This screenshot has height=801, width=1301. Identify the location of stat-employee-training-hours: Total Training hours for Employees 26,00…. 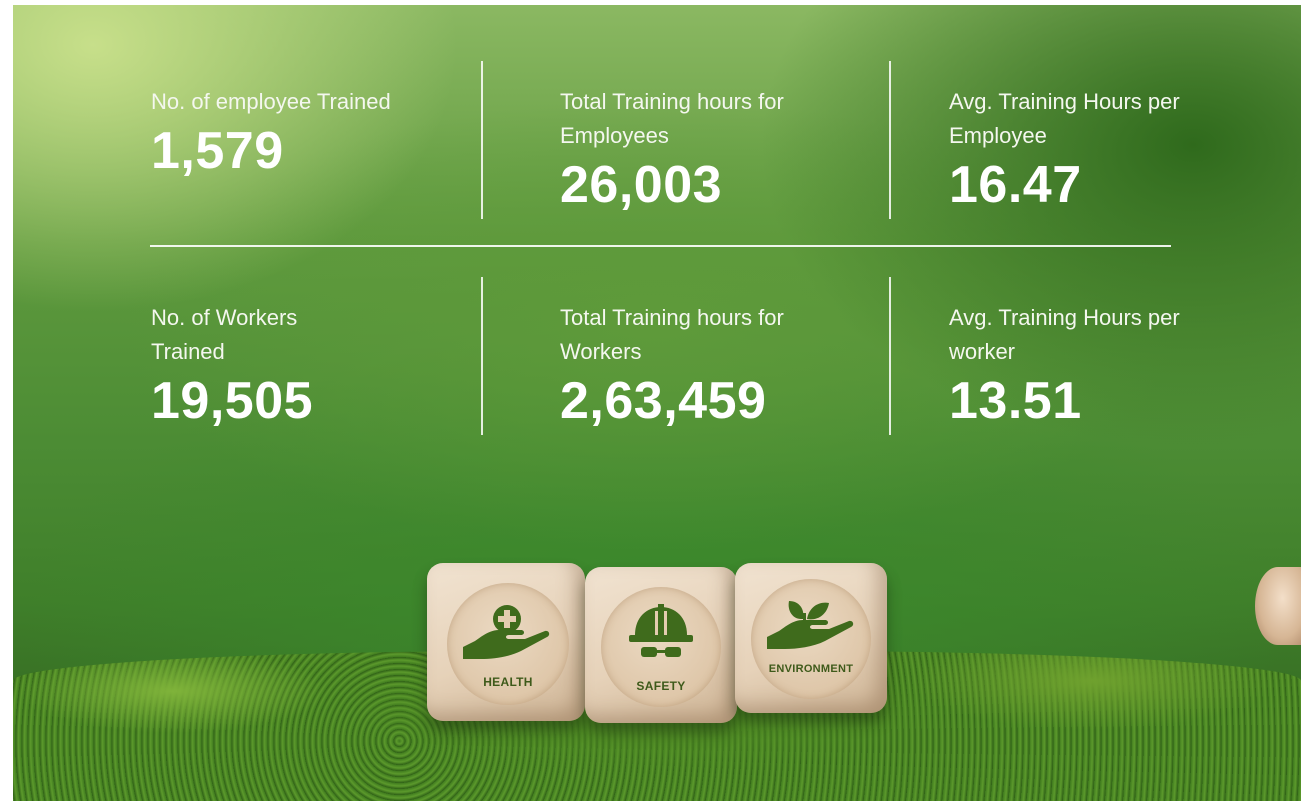
(680, 150).